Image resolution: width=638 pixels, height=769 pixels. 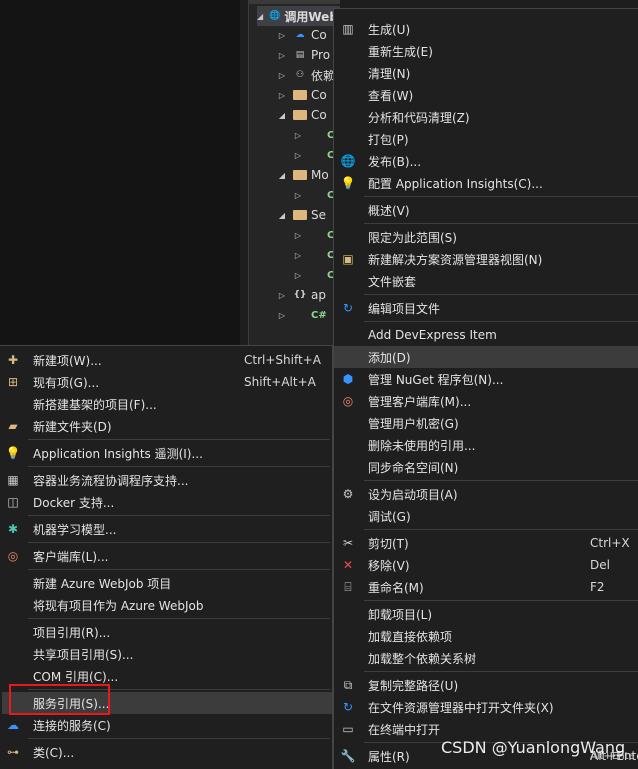 What do you see at coordinates (486, 565) in the screenshot?
I see `menu-item-移除: ✕ 移除(V) Del` at bounding box center [486, 565].